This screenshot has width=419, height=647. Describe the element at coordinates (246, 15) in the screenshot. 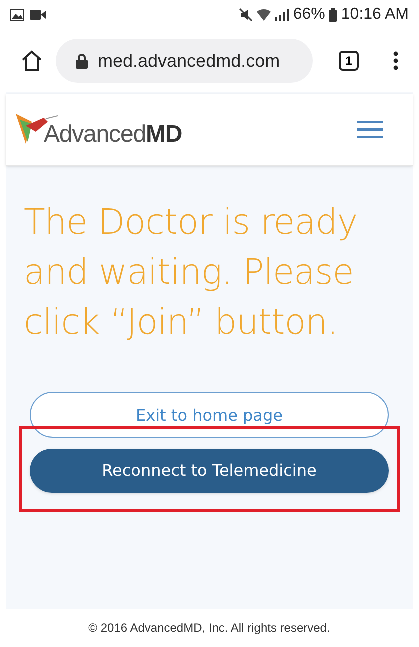

I see `mute-icon` at that location.